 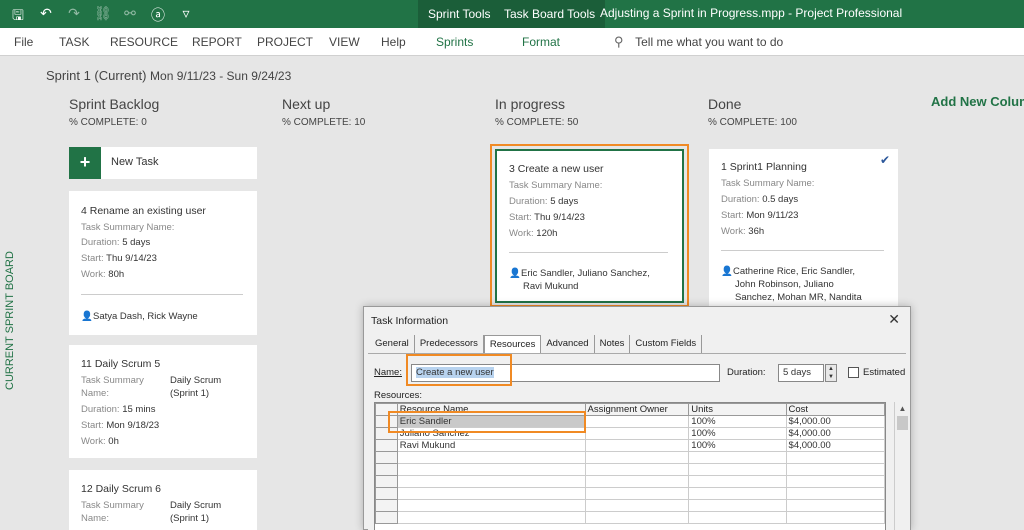 What do you see at coordinates (344, 42) in the screenshot?
I see `tab-view: VIEW` at bounding box center [344, 42].